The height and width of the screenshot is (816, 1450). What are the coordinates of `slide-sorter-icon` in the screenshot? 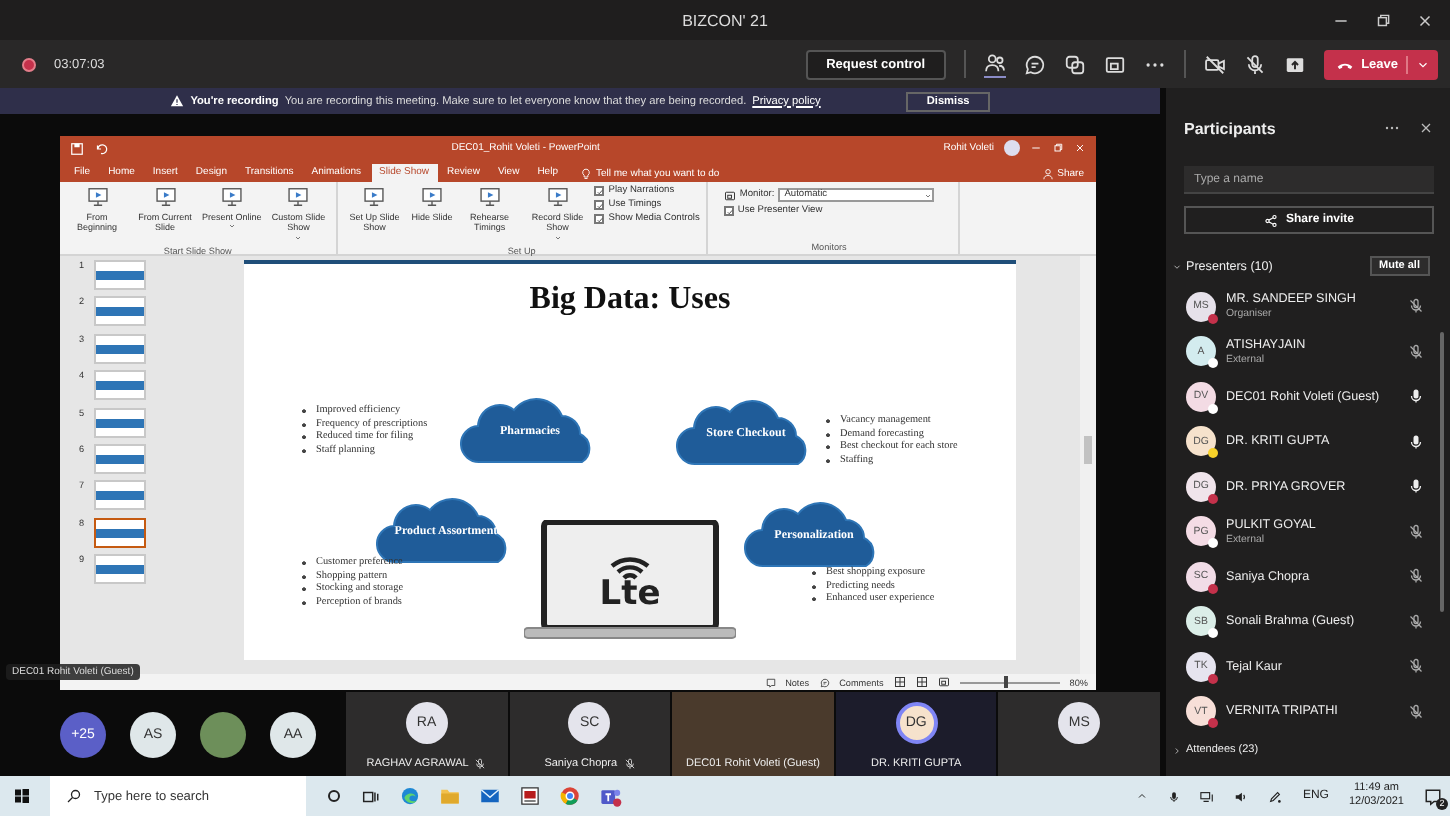 It's located at (921, 682).